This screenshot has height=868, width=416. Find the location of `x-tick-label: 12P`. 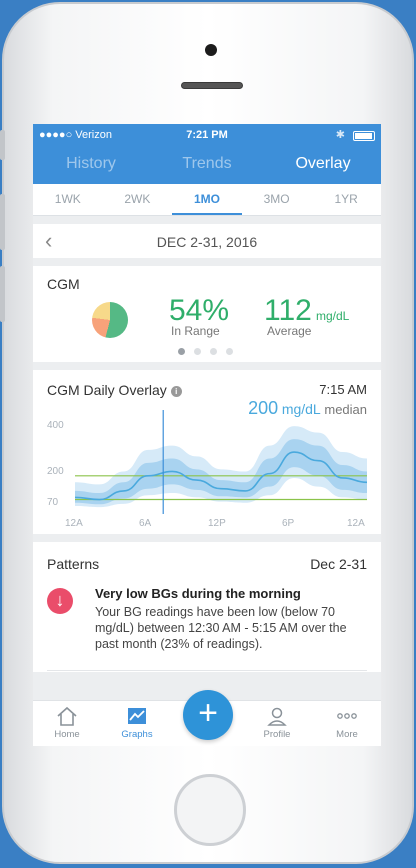

x-tick-label: 12P is located at coordinates (217, 523).